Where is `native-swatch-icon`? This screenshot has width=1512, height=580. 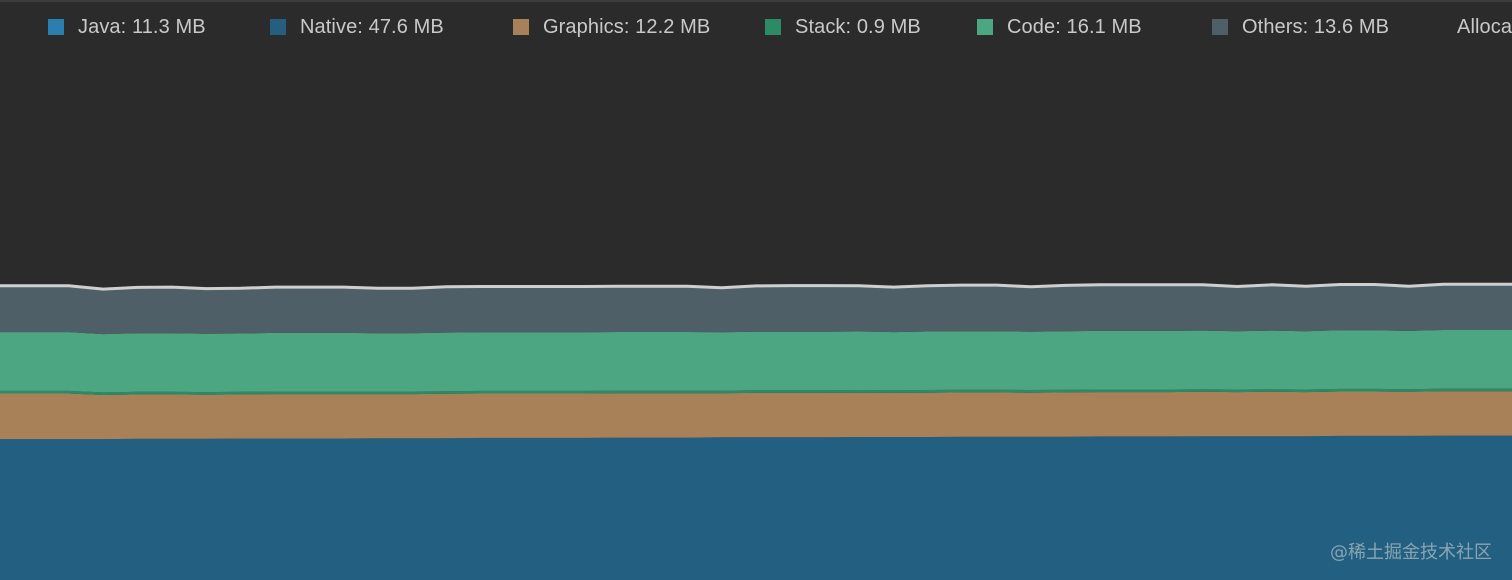
native-swatch-icon is located at coordinates (278, 27).